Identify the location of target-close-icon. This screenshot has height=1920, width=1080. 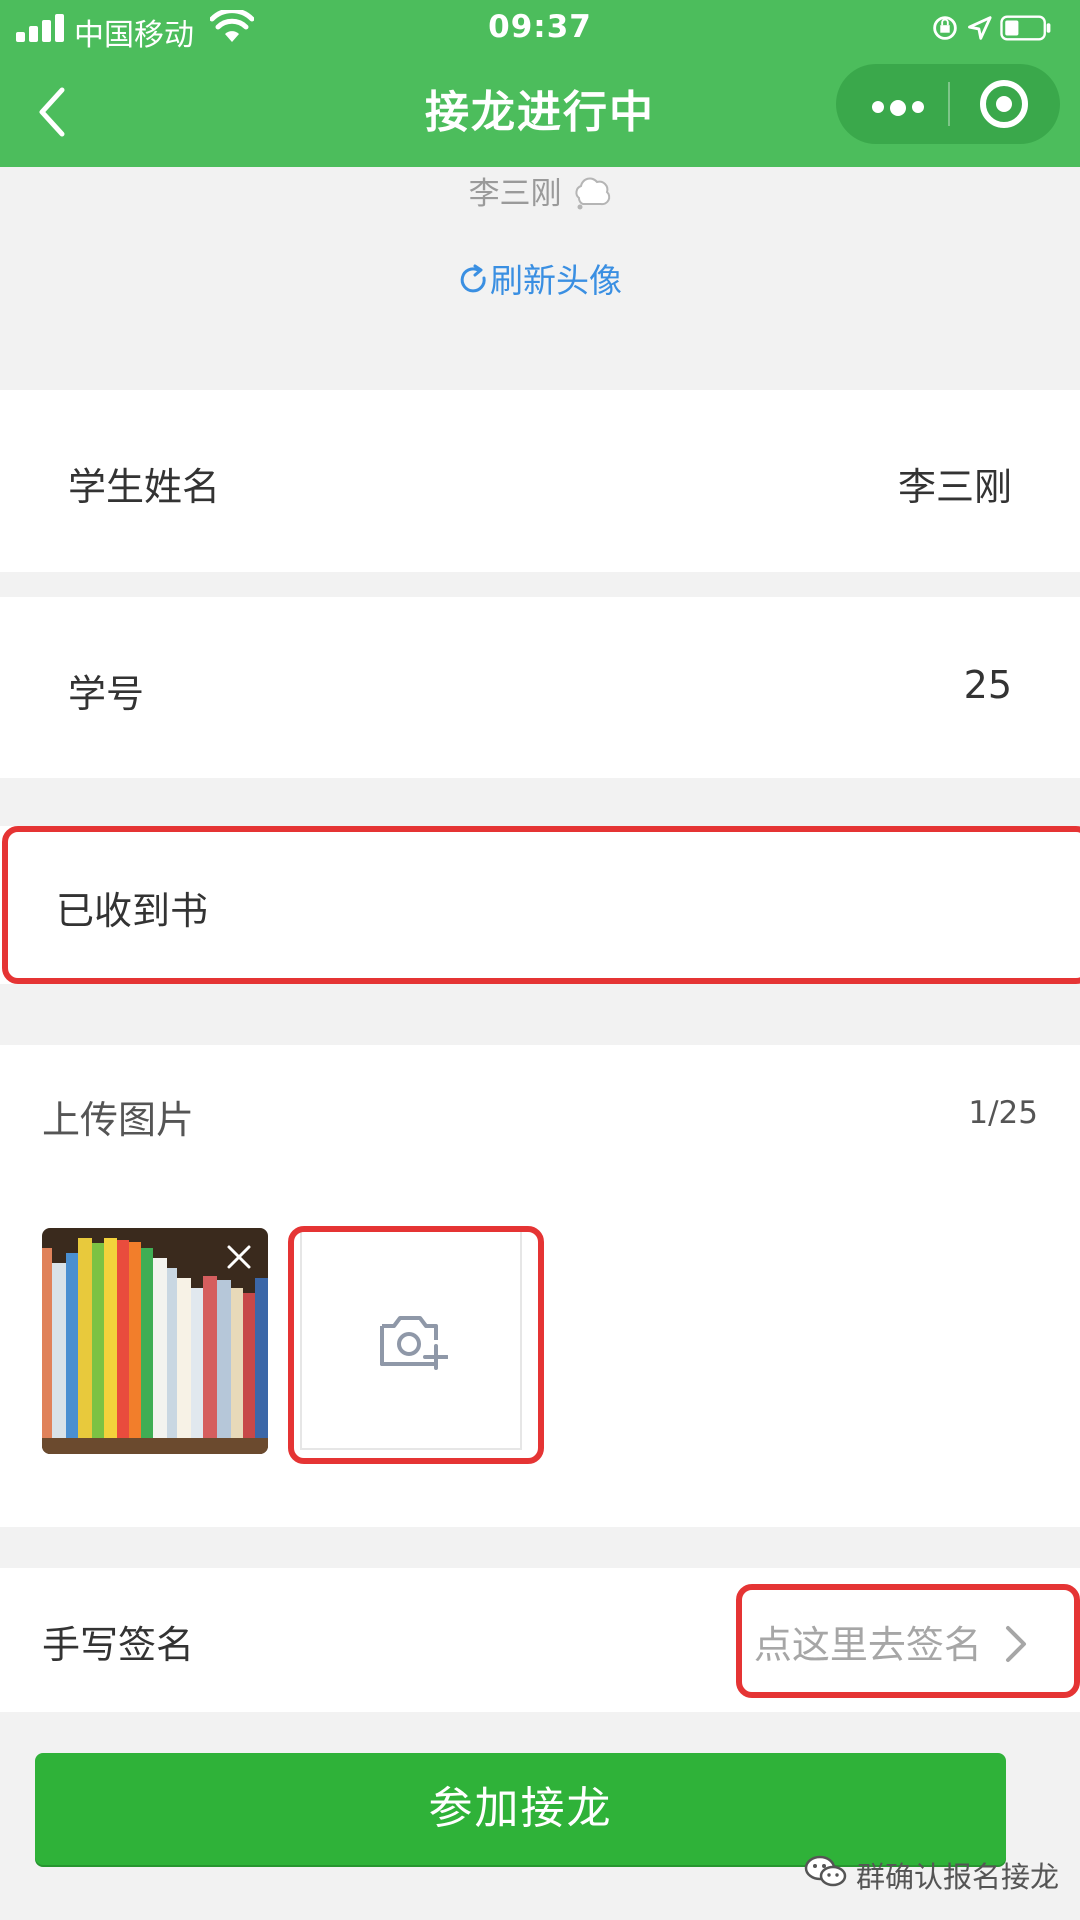
(1004, 104).